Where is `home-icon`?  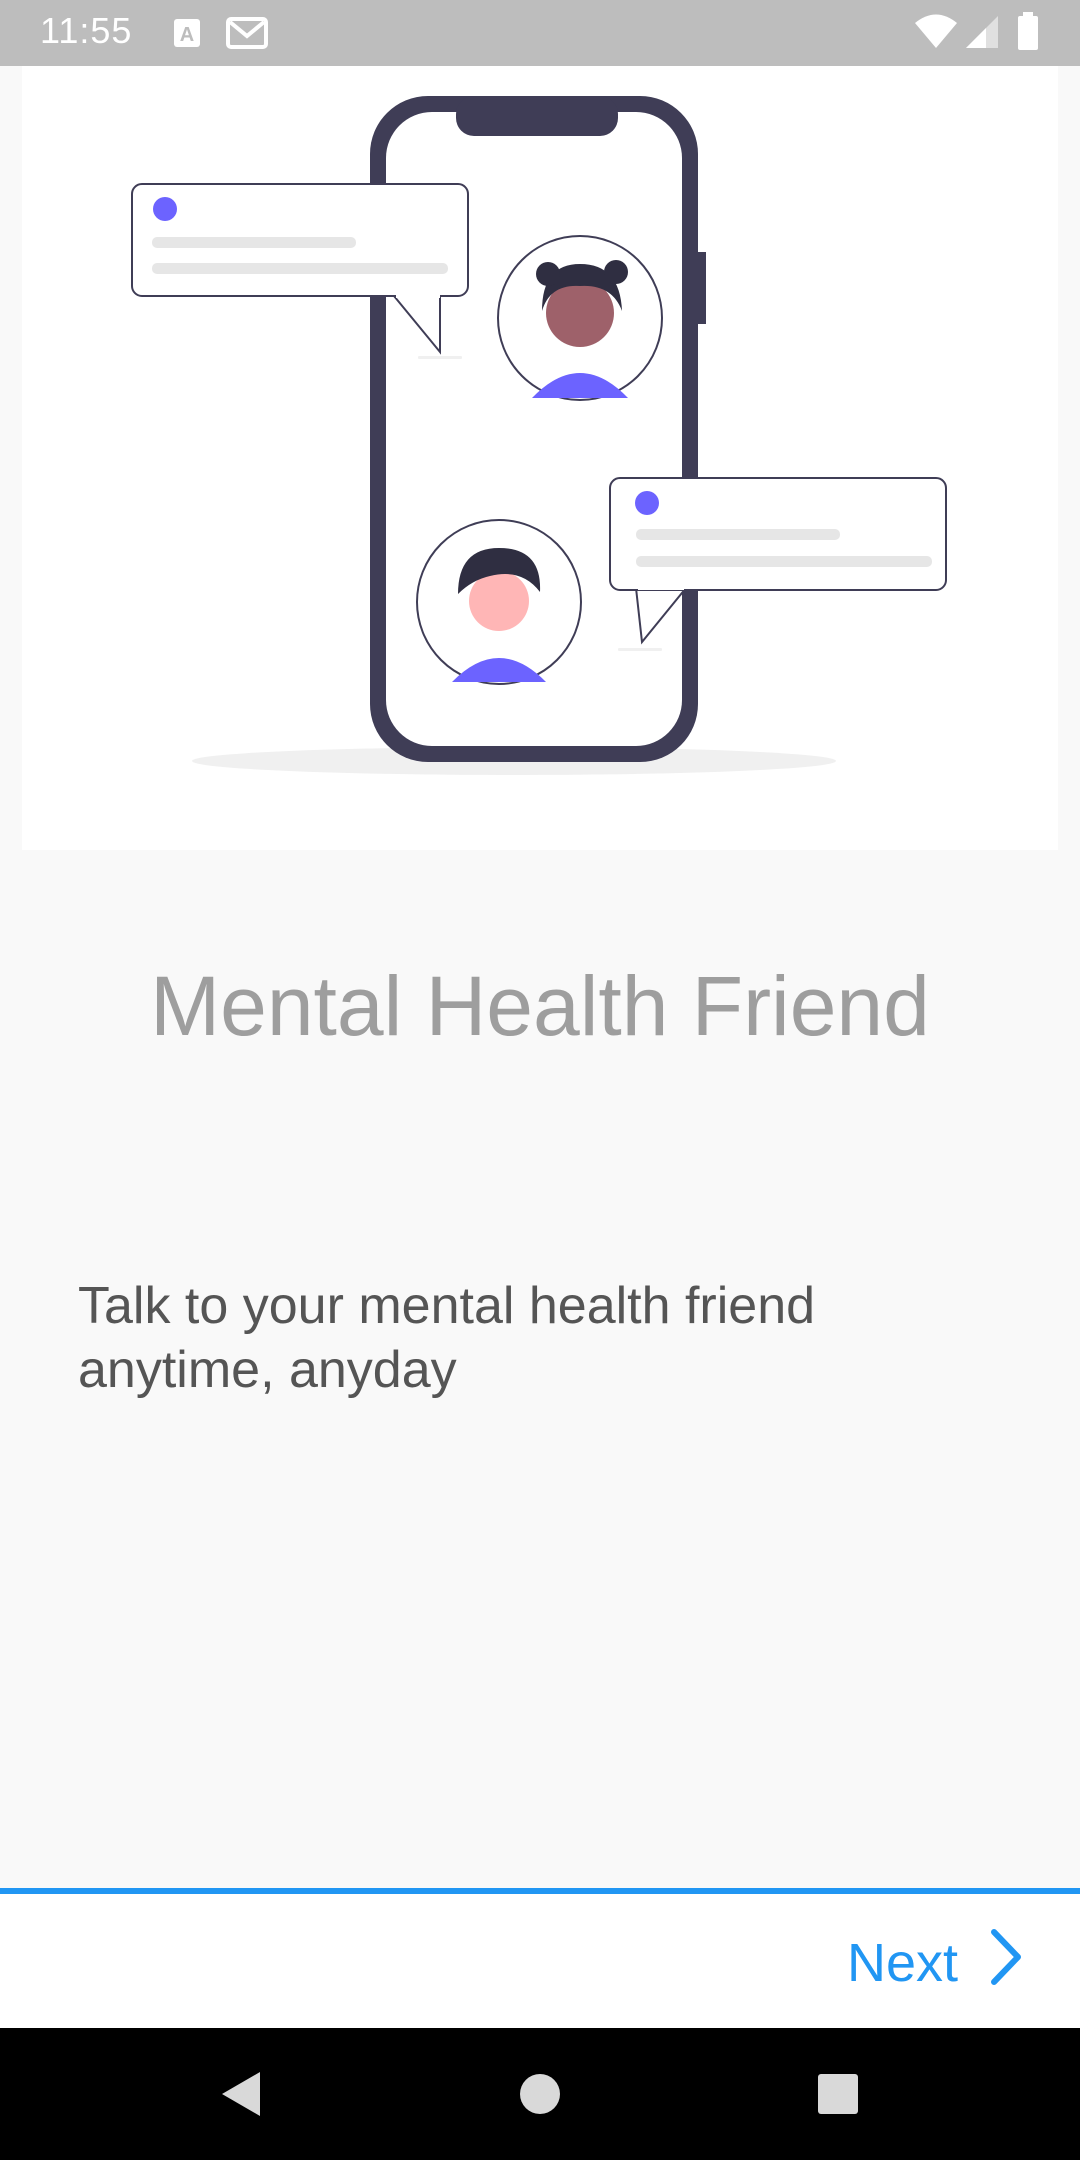
home-icon is located at coordinates (540, 2094).